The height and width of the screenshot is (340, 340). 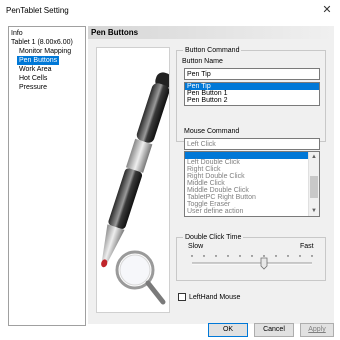 I want to click on fast-label: Fast, so click(x=307, y=246).